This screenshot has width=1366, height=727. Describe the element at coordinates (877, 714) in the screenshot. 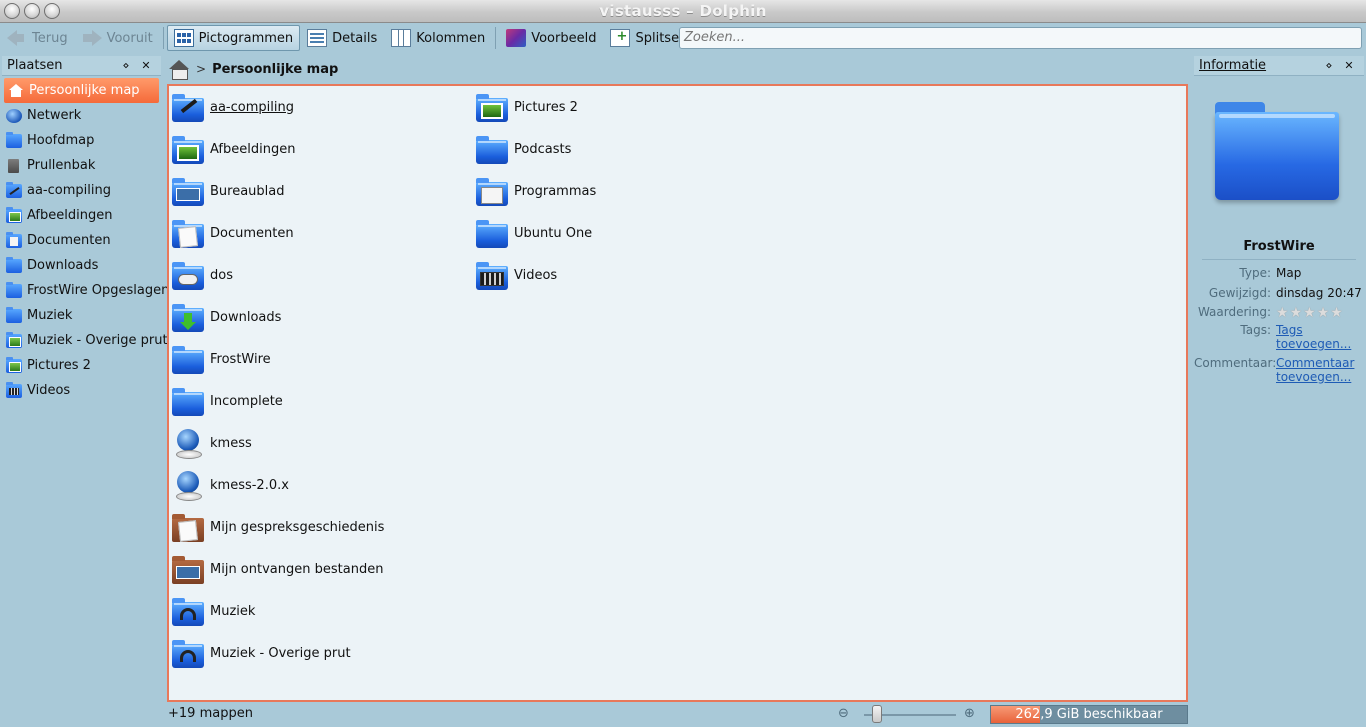

I see `zoom-slider-handle` at that location.